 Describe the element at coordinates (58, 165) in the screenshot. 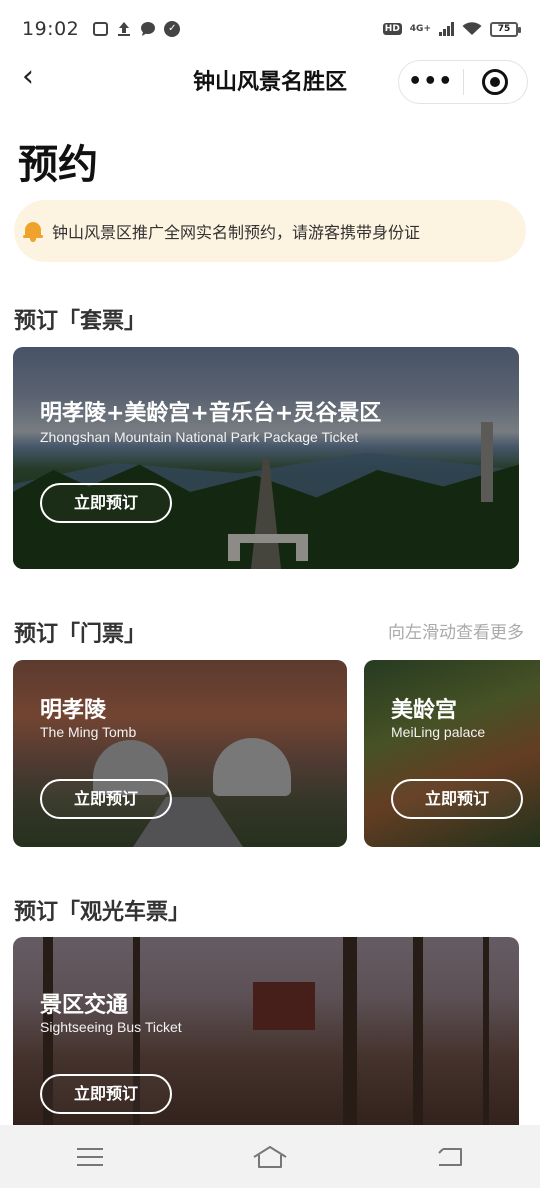

I see `page-title: 预约` at that location.